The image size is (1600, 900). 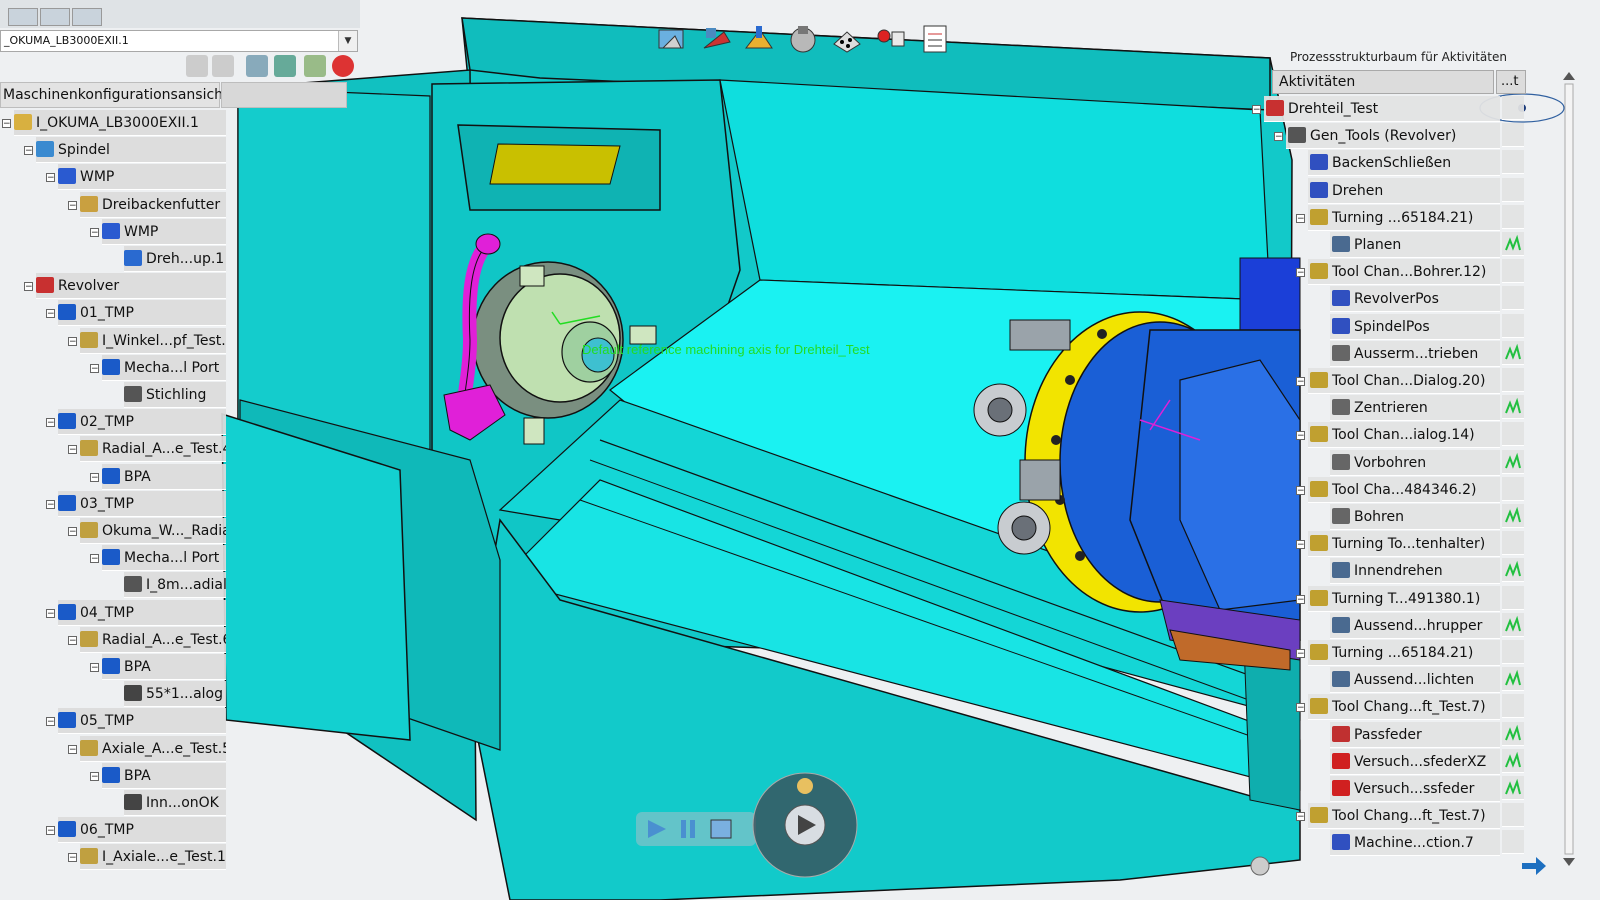 What do you see at coordinates (1534, 866) in the screenshot?
I see `arrow-right-icon` at bounding box center [1534, 866].